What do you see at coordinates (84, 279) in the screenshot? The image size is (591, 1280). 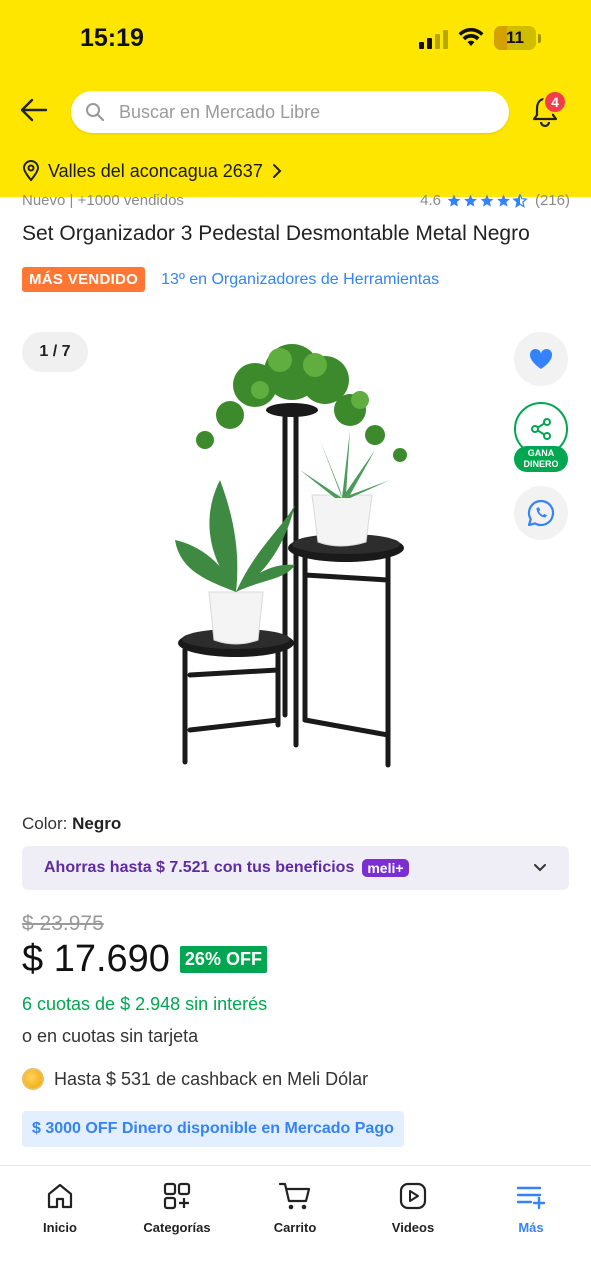 I see `best-seller-badge: MÁS VENDIDO` at bounding box center [84, 279].